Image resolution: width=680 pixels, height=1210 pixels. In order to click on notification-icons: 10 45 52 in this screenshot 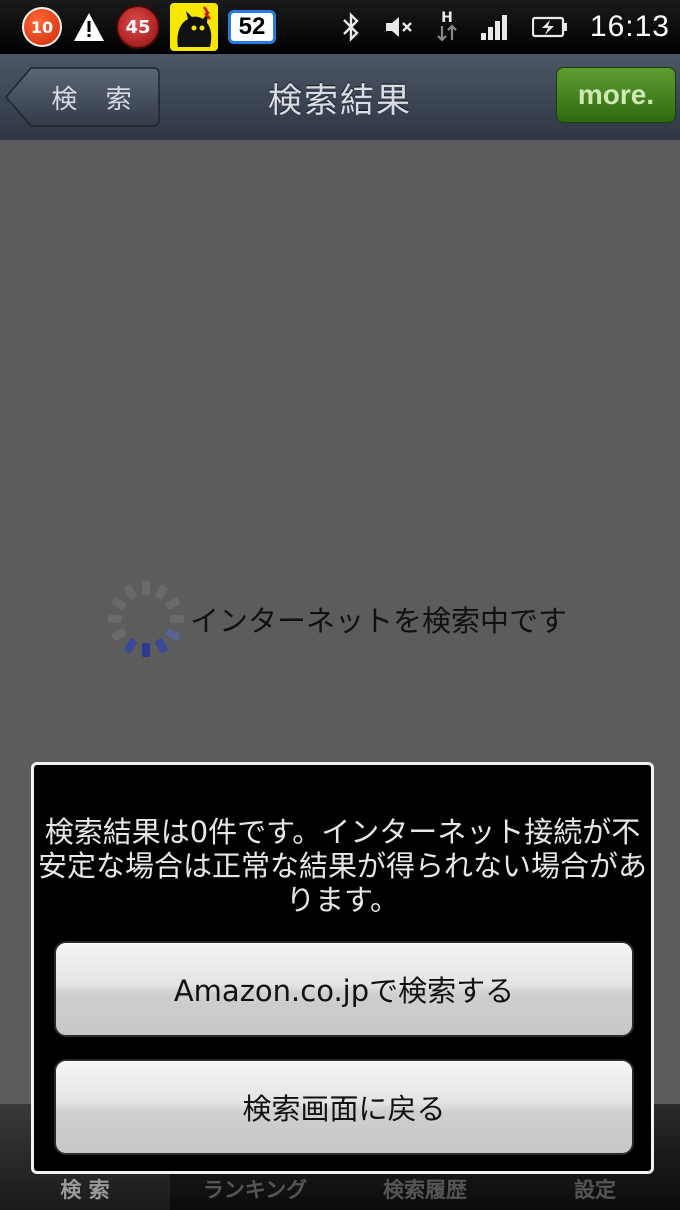, I will do `click(149, 27)`.